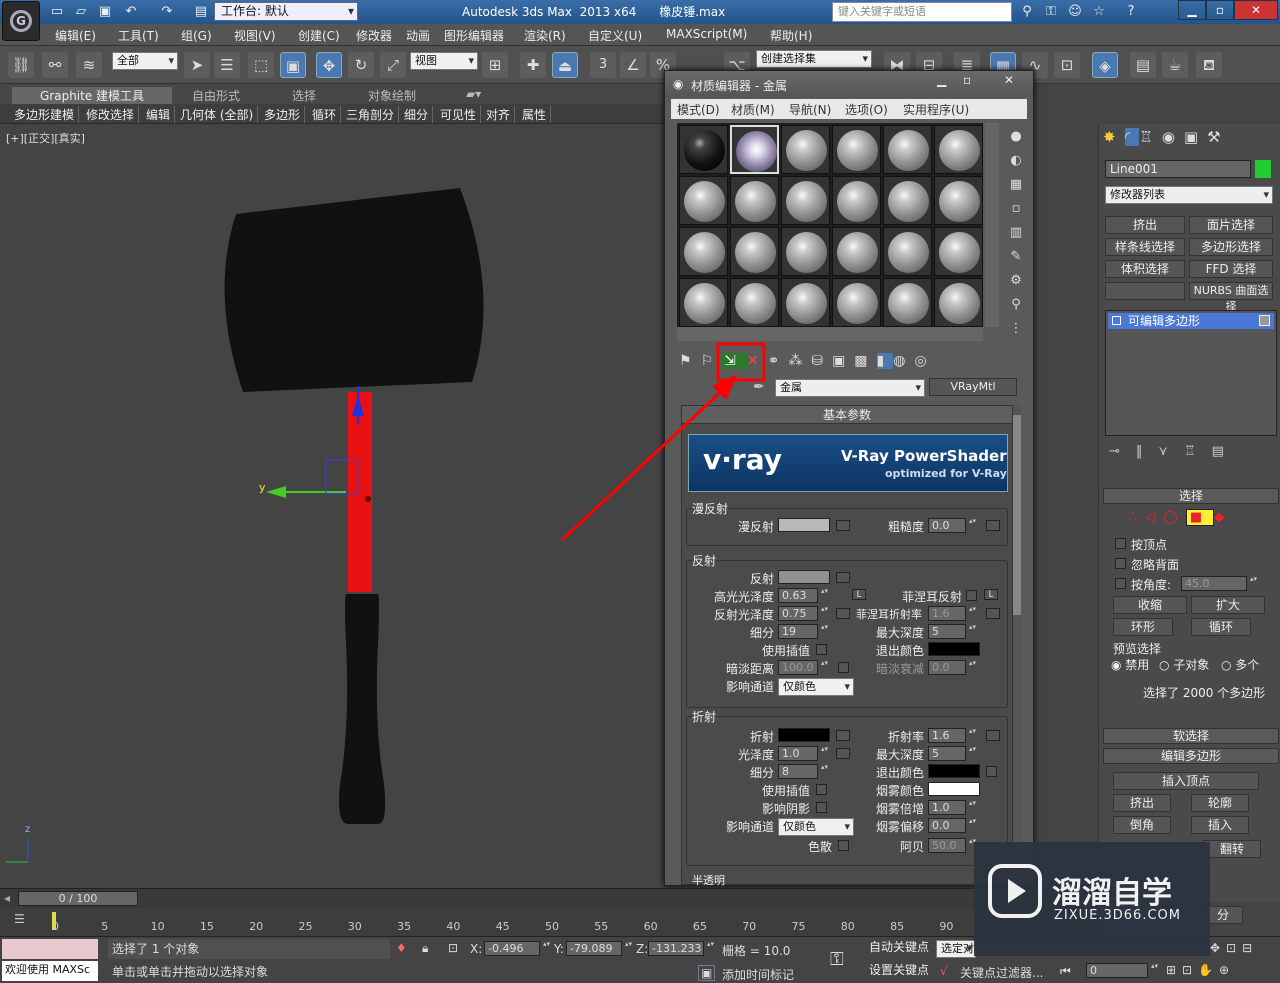  Describe the element at coordinates (734, 361) in the screenshot. I see `assign-to-selection-icon: ⇲` at that location.